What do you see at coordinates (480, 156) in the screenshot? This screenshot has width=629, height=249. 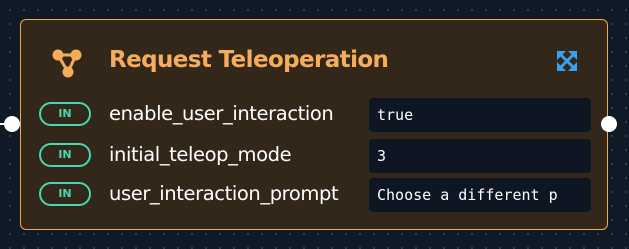 I see `initial-teleop-mode-input` at bounding box center [480, 156].